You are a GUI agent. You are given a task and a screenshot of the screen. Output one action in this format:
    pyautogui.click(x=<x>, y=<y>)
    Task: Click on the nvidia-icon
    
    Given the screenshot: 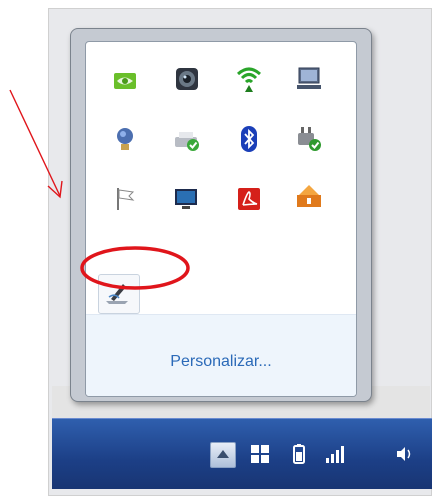 What is the action you would take?
    pyautogui.click(x=125, y=81)
    